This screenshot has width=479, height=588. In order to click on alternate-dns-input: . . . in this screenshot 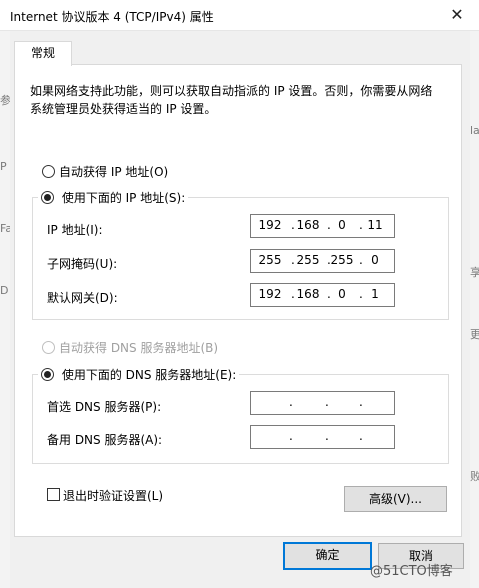, I will do `click(322, 437)`.